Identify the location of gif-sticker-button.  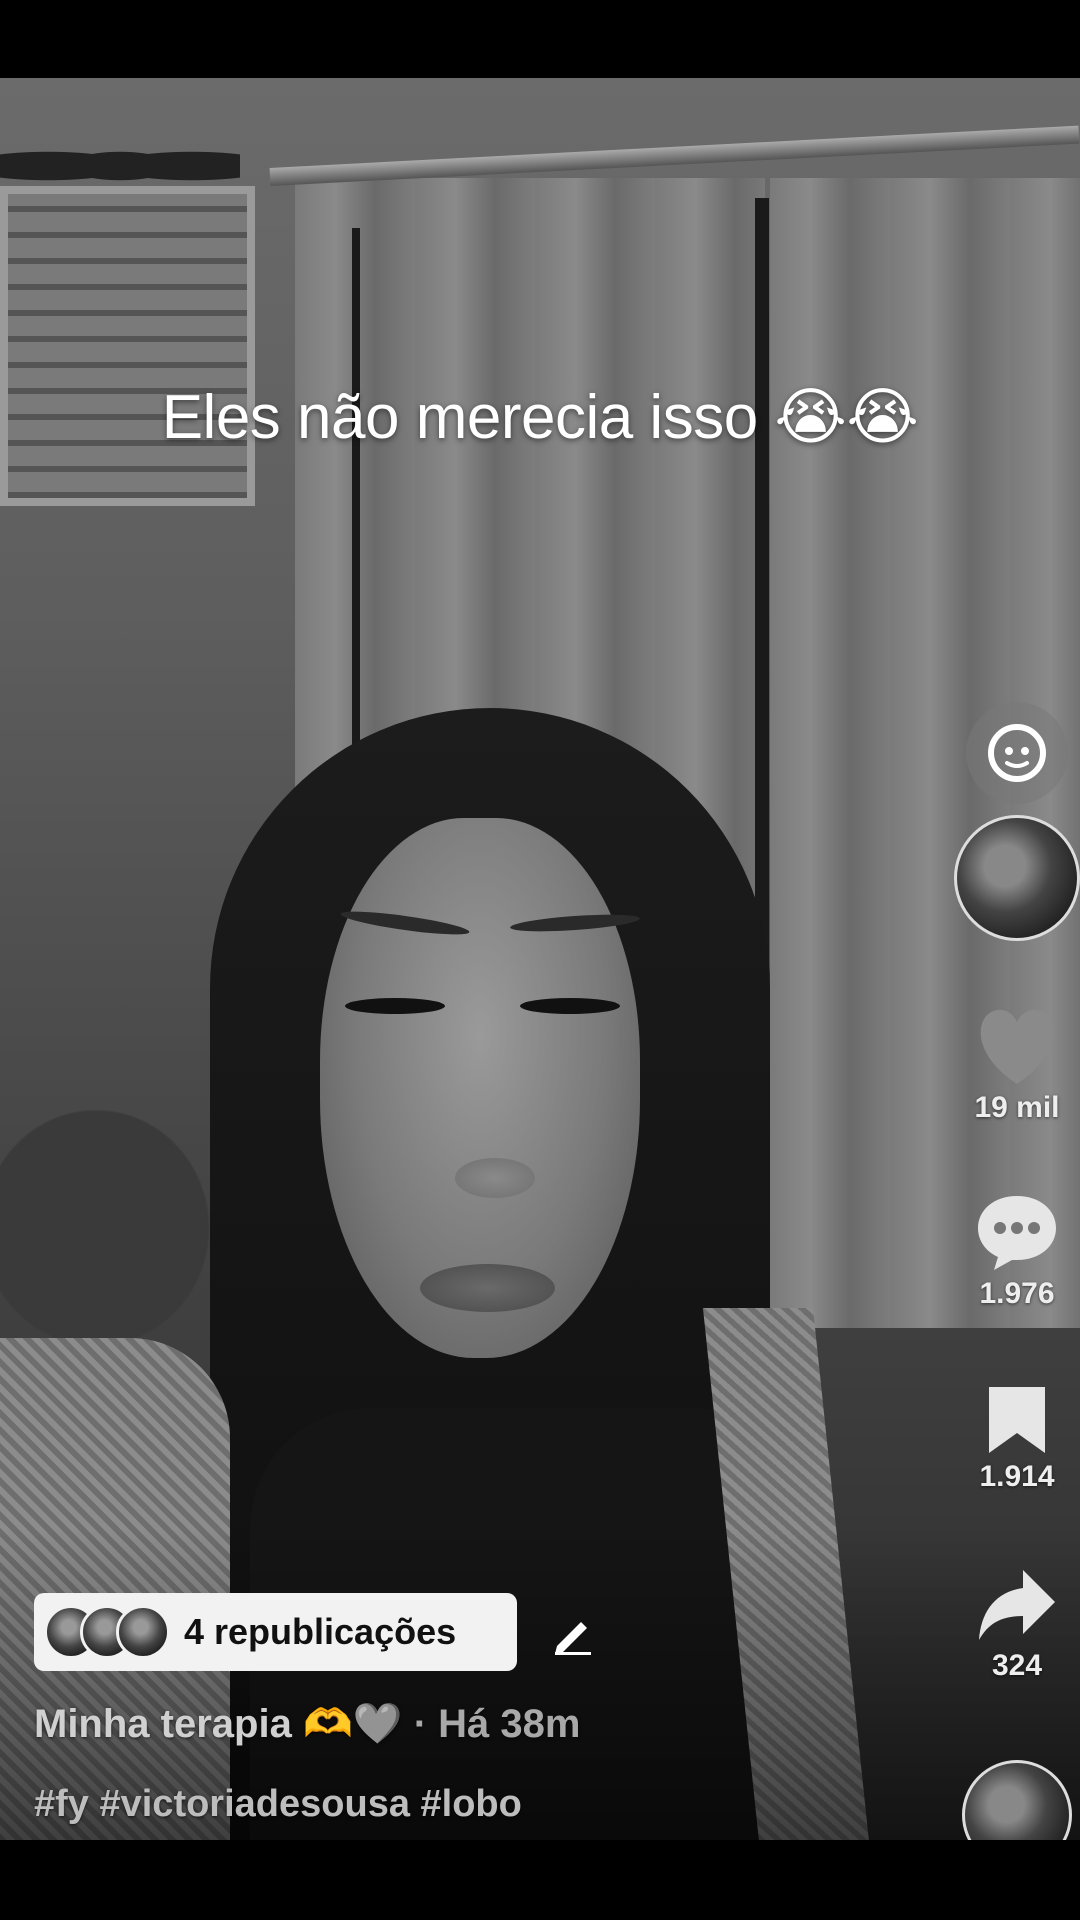
(1017, 753).